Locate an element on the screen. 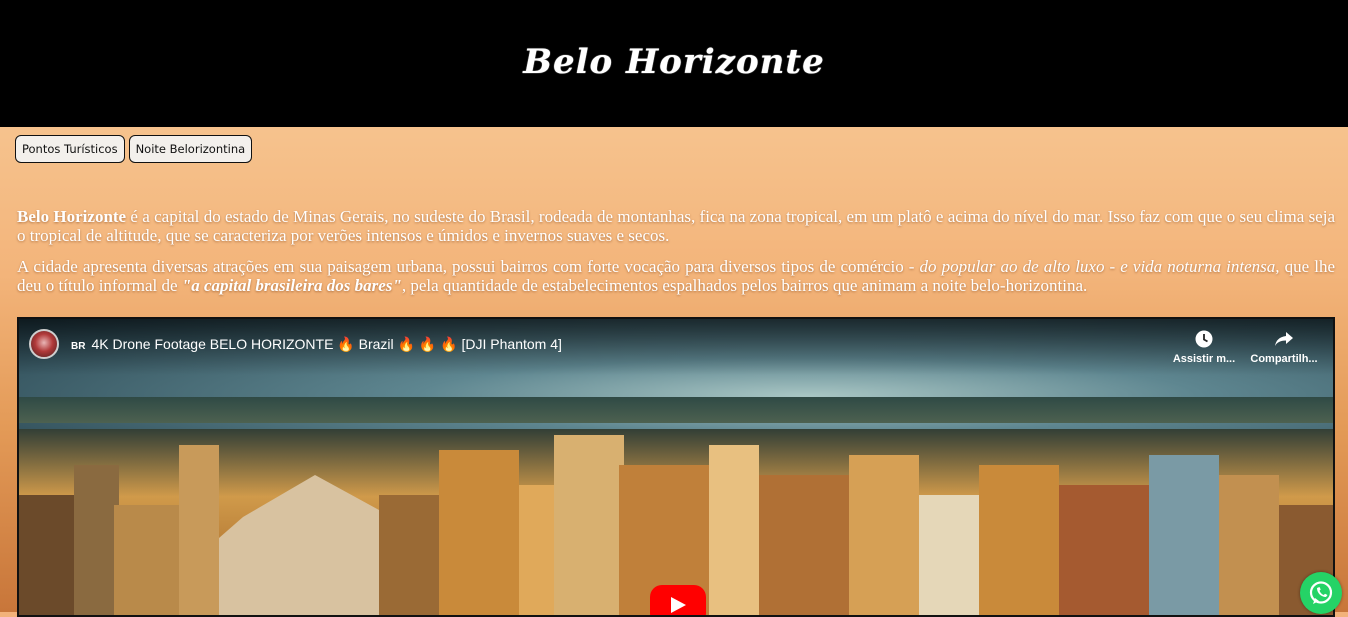 The height and width of the screenshot is (617, 1348). whatsapp-button is located at coordinates (1321, 593).